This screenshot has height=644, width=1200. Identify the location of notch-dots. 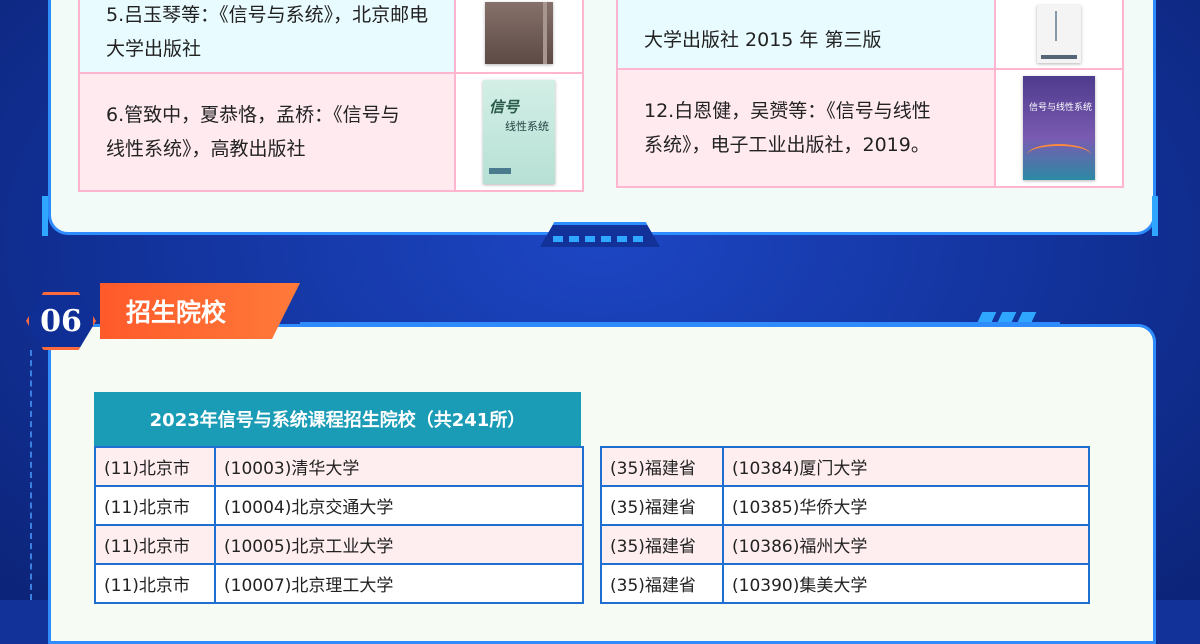
(598, 239).